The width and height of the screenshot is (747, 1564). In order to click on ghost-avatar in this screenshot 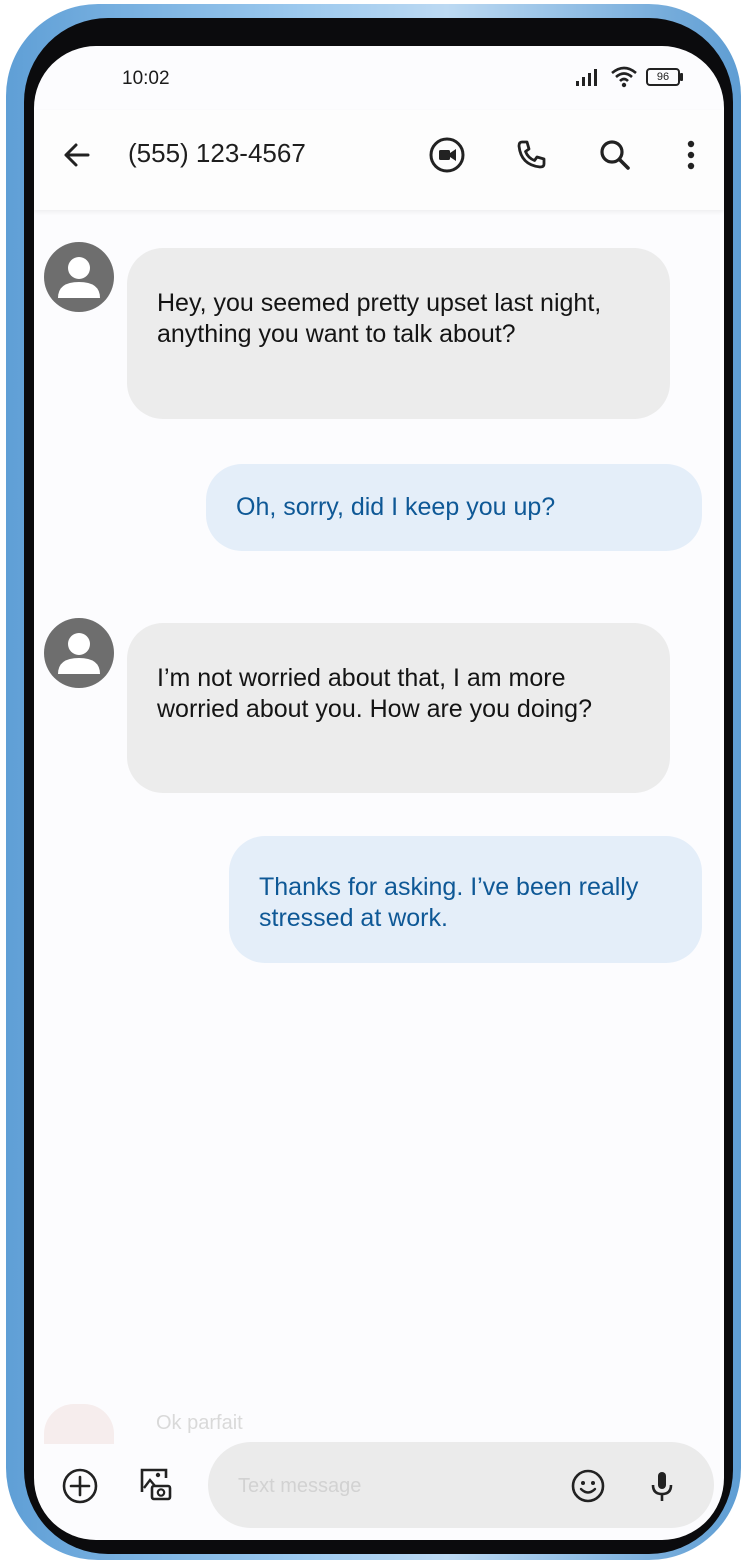, I will do `click(79, 1424)`.